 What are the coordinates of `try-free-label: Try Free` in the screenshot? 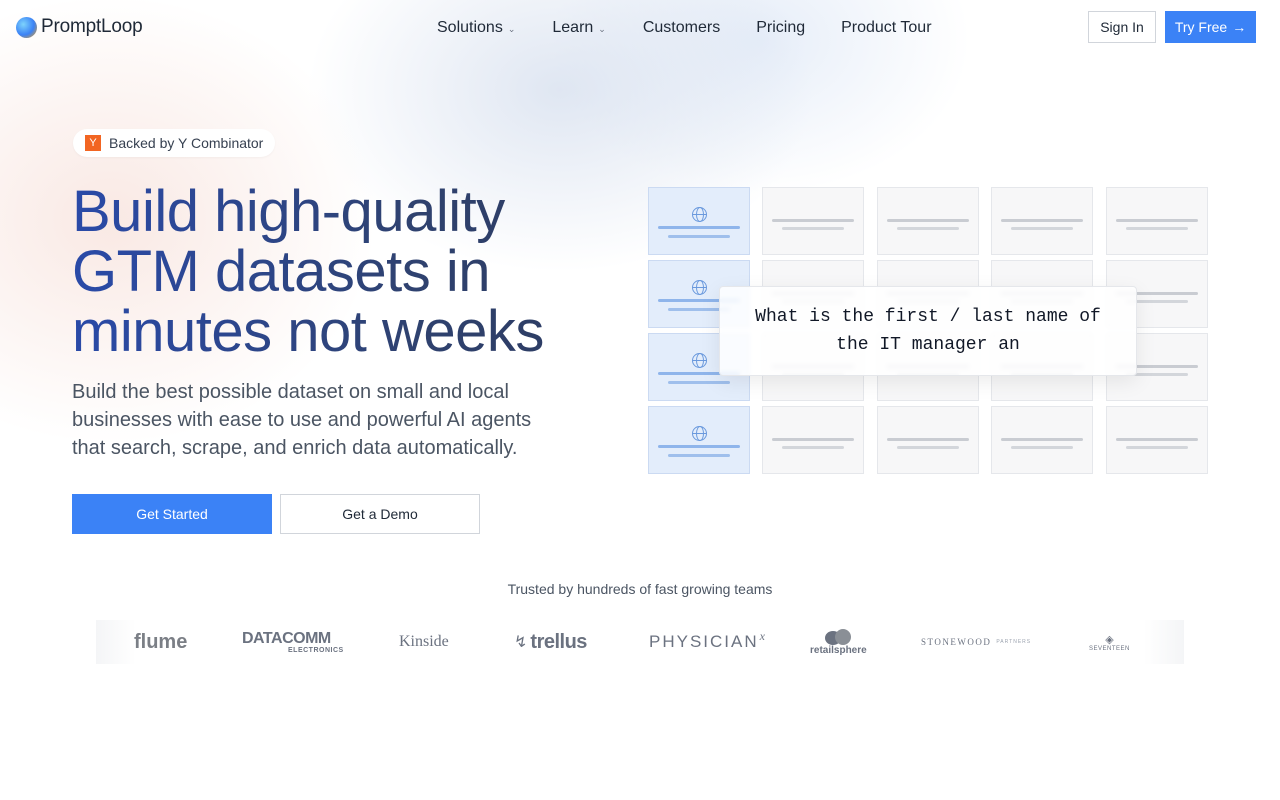 It's located at (1201, 27).